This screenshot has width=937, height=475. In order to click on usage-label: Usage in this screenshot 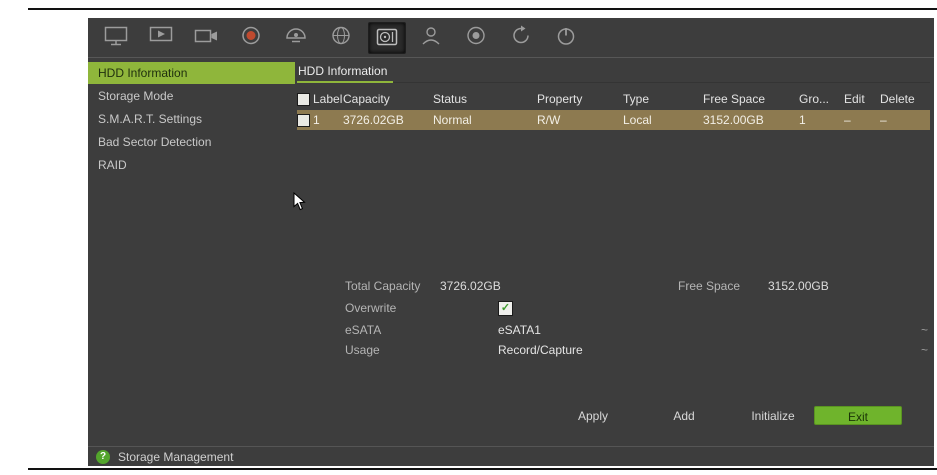, I will do `click(362, 350)`.